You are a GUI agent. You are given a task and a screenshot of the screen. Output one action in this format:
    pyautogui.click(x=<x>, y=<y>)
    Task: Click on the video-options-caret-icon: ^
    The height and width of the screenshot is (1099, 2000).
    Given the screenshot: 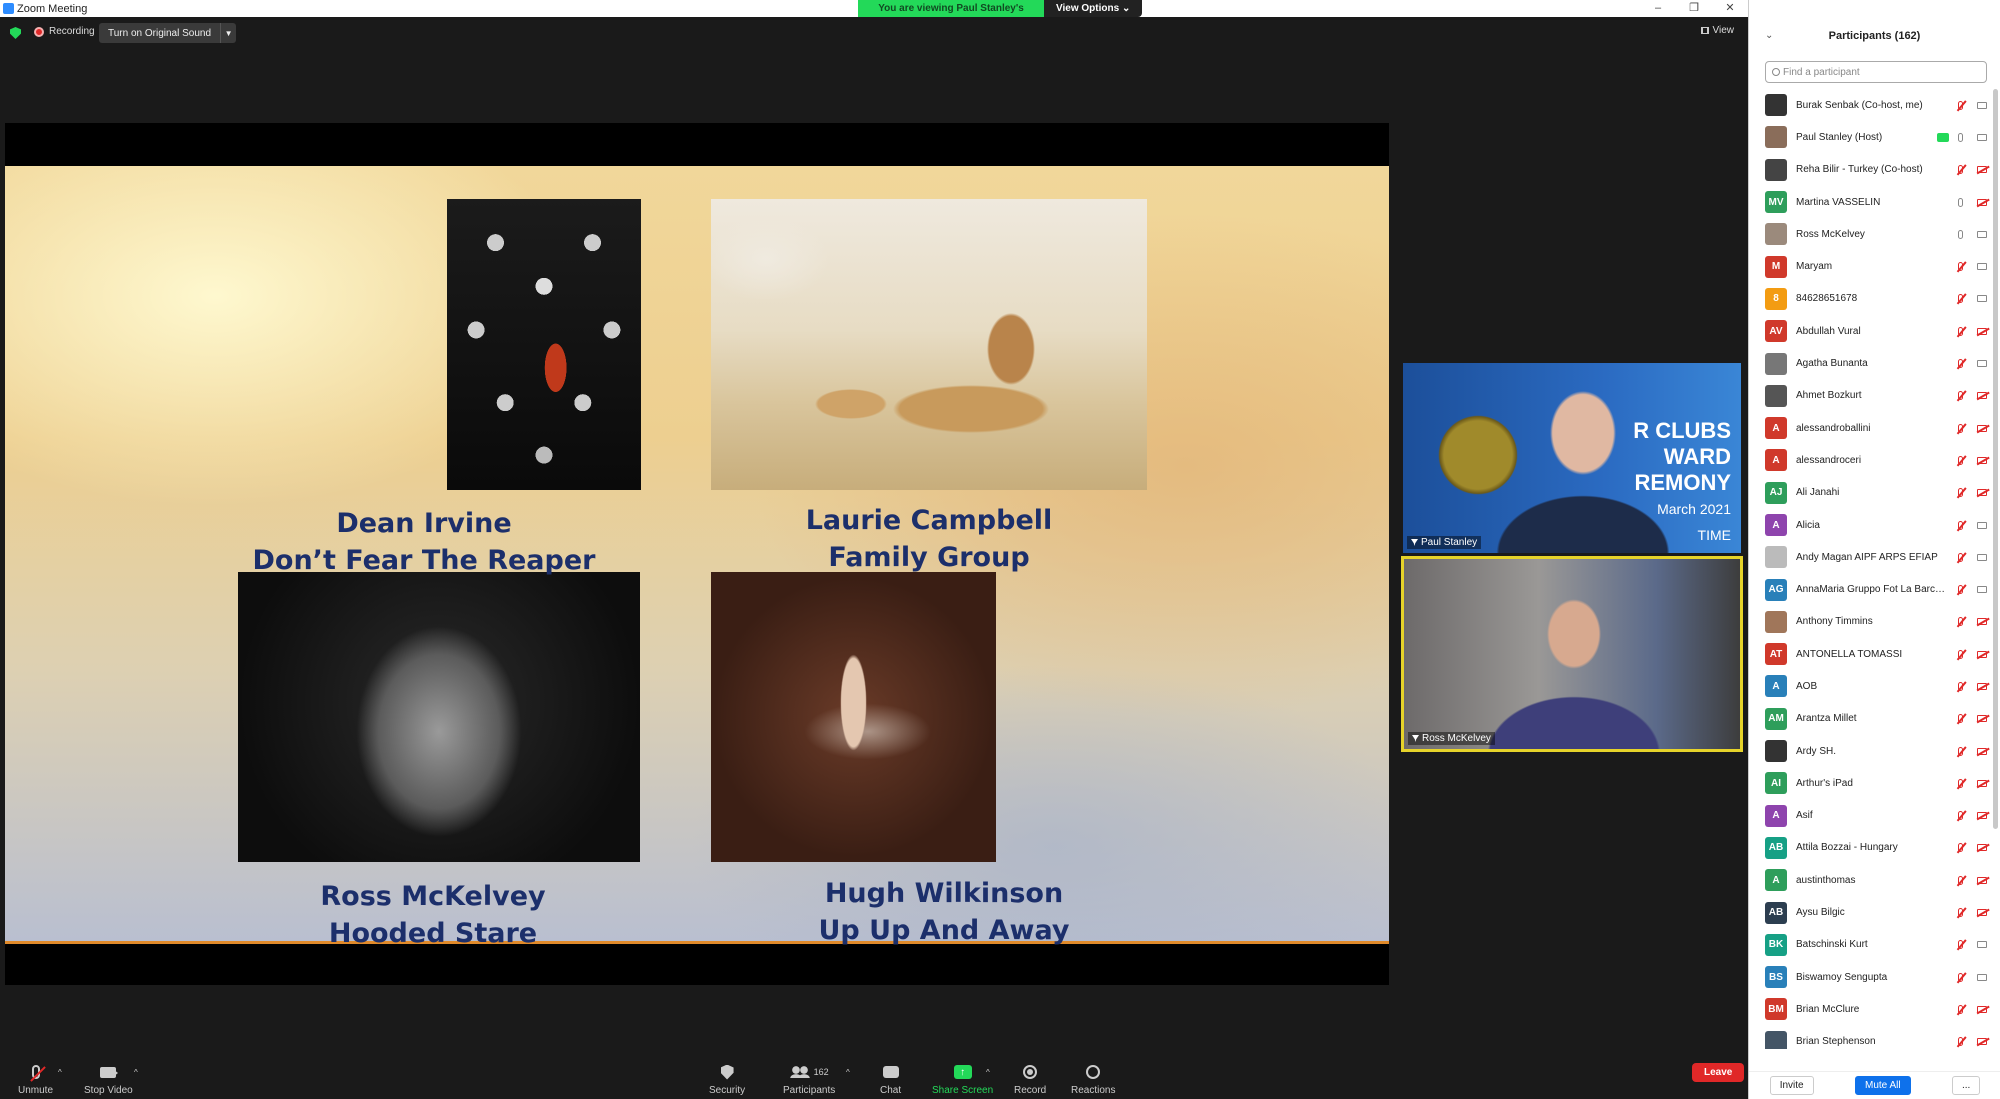 What is the action you would take?
    pyautogui.click(x=136, y=1072)
    